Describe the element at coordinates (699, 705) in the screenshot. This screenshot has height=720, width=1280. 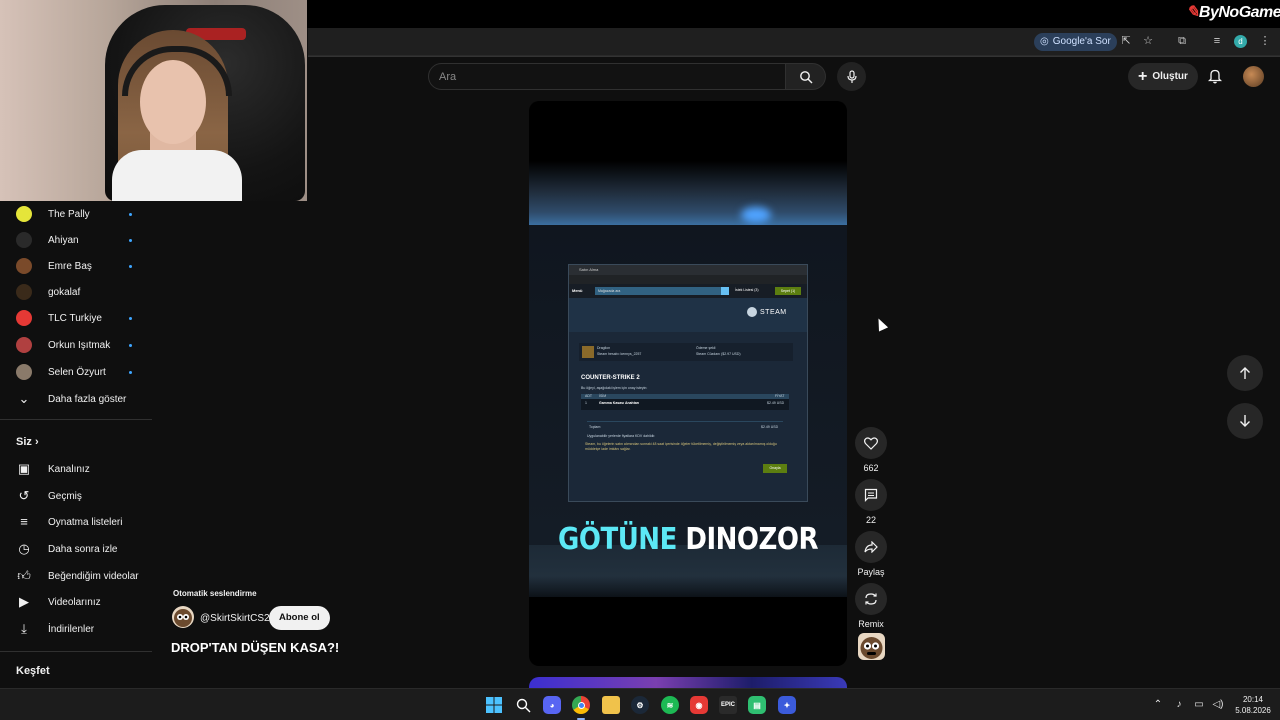
I see `app-red-icon: ◉` at that location.